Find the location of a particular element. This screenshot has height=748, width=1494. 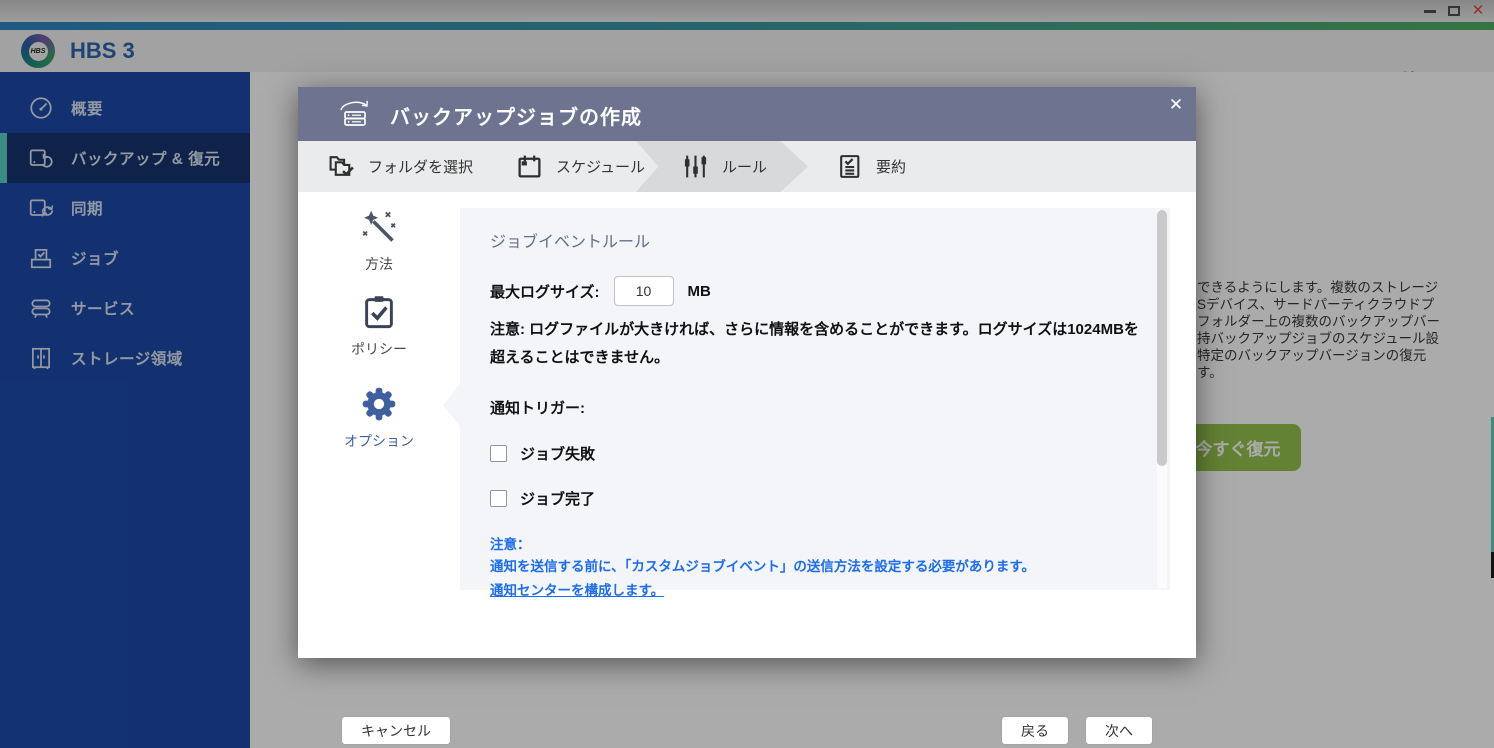

dialog-close-icon: ✕ is located at coordinates (1176, 105).